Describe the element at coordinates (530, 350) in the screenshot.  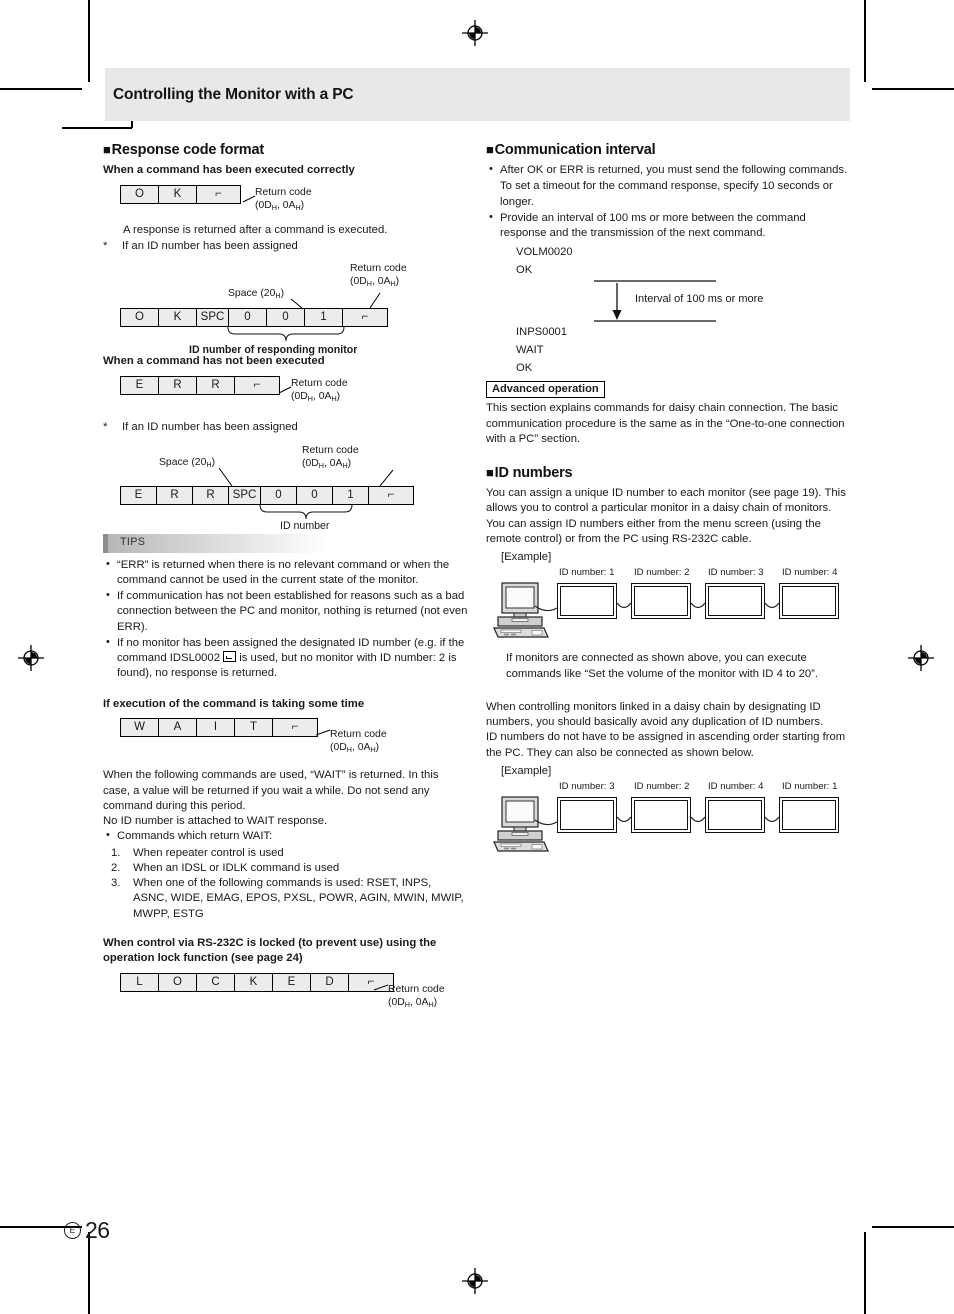
I see `sequence-wait: WAIT` at that location.